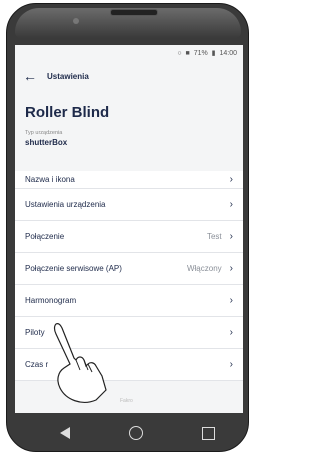 Image resolution: width=320 pixels, height=456 pixels. I want to click on nav-recent-icon, so click(209, 433).